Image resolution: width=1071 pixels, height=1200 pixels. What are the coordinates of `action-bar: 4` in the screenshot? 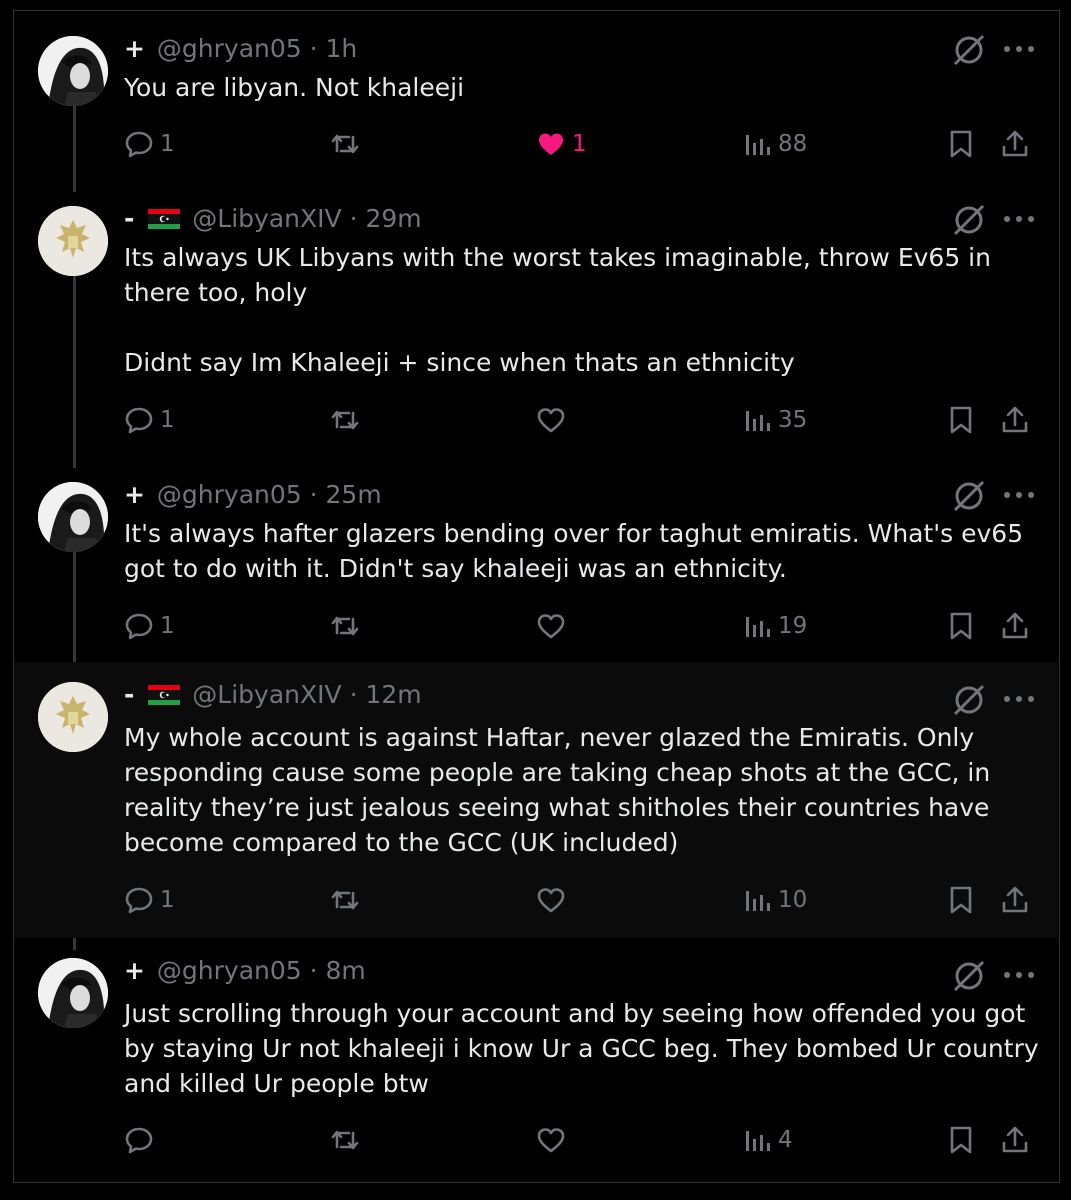 It's located at (589, 1140).